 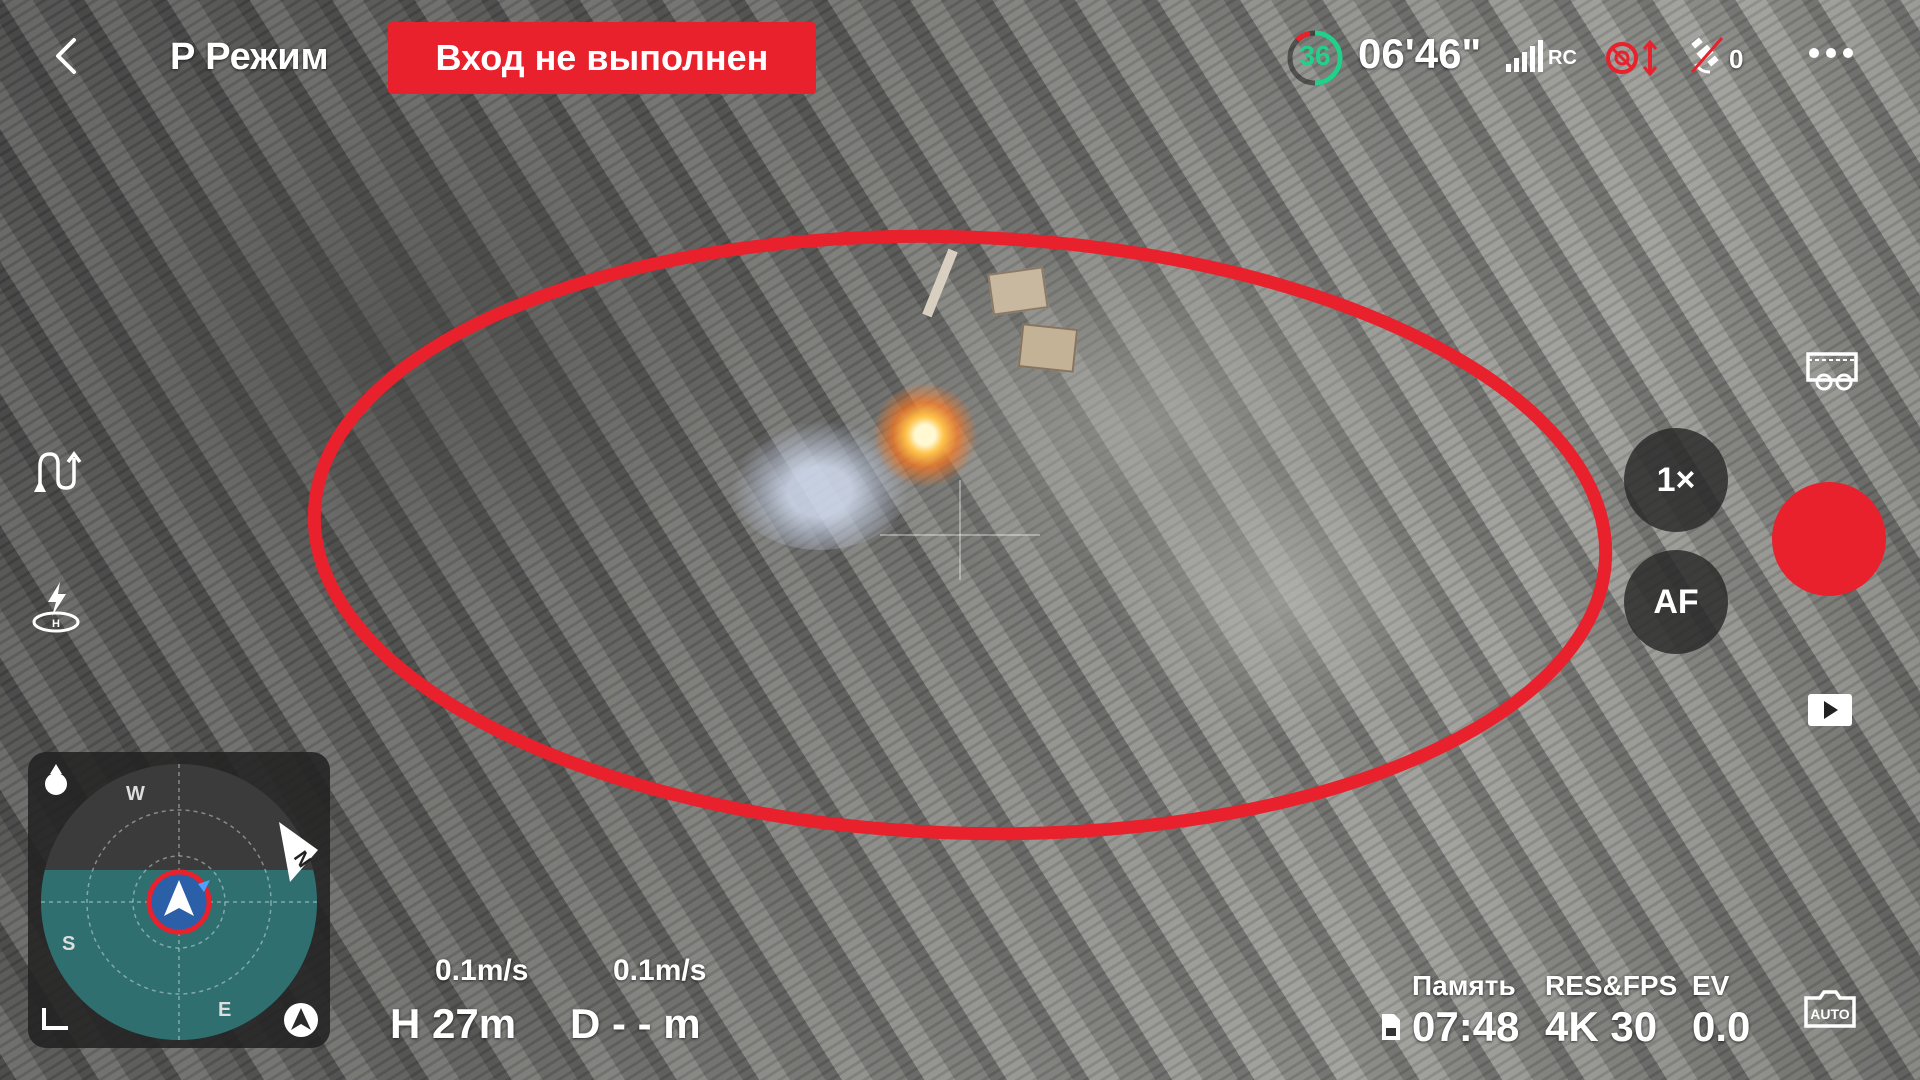 I want to click on satellite-count: 0, so click(x=1736, y=59).